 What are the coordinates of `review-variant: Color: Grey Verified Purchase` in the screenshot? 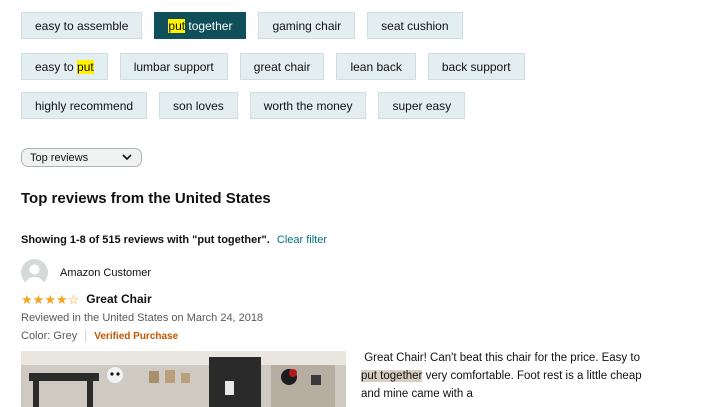 It's located at (99, 336).